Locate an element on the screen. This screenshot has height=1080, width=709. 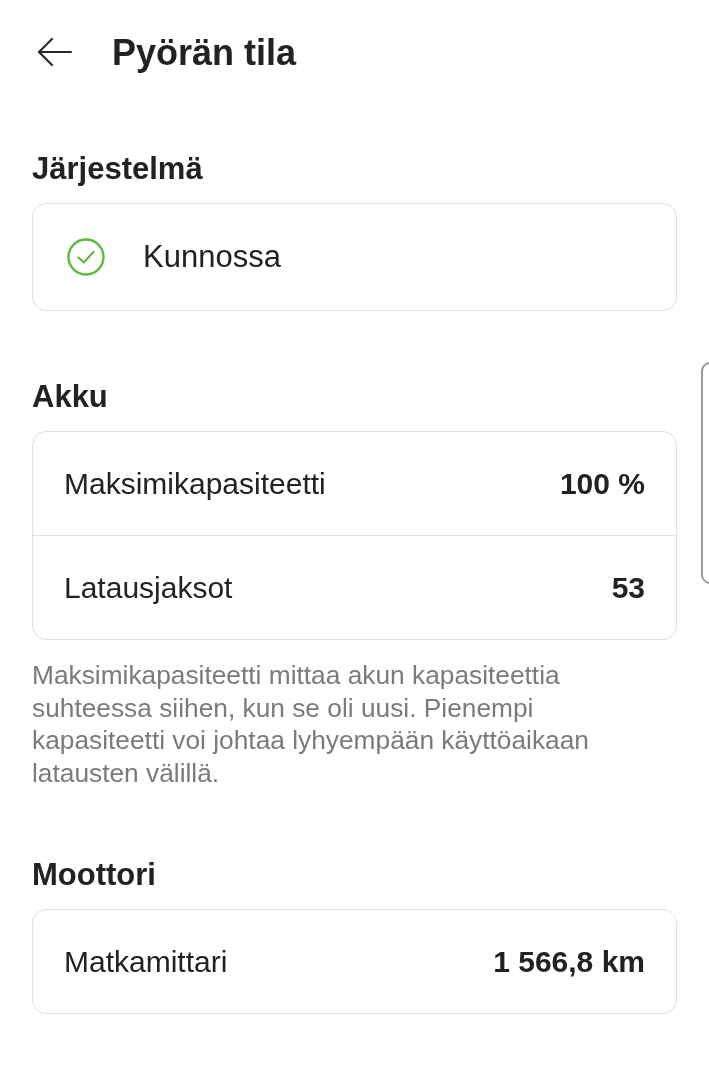
row-label: Latausjaksot is located at coordinates (148, 587).